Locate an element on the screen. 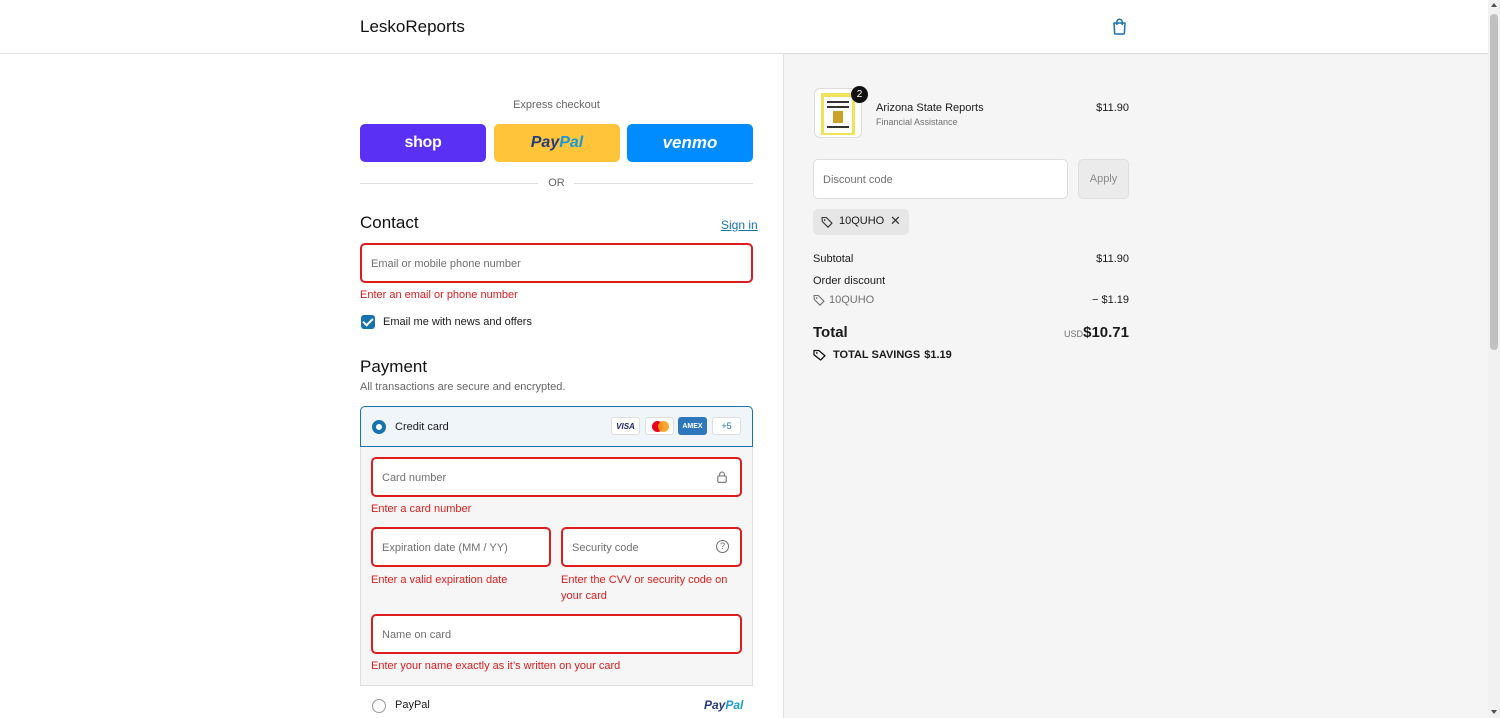 This screenshot has width=1500, height=718. order-discount-label: Order discount is located at coordinates (849, 281).